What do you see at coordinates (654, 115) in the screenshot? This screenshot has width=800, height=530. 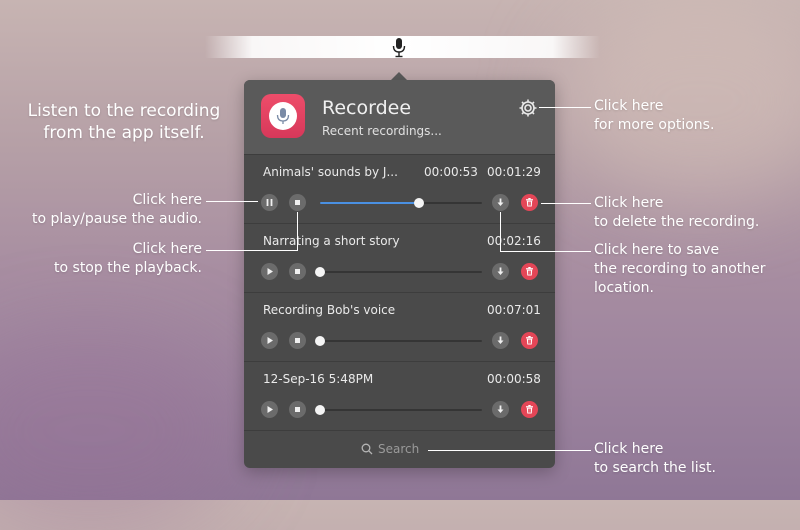 I see `callout-options: Click here for more options.` at bounding box center [654, 115].